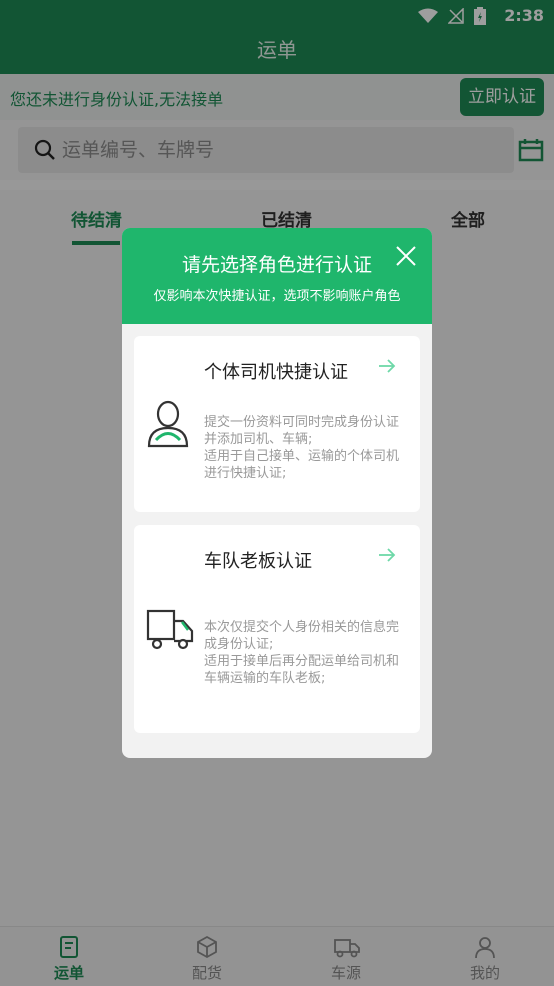 The height and width of the screenshot is (986, 554). I want to click on desc-line: 适用于自己接单、运输的个体司机进行快捷认证;, so click(302, 465).